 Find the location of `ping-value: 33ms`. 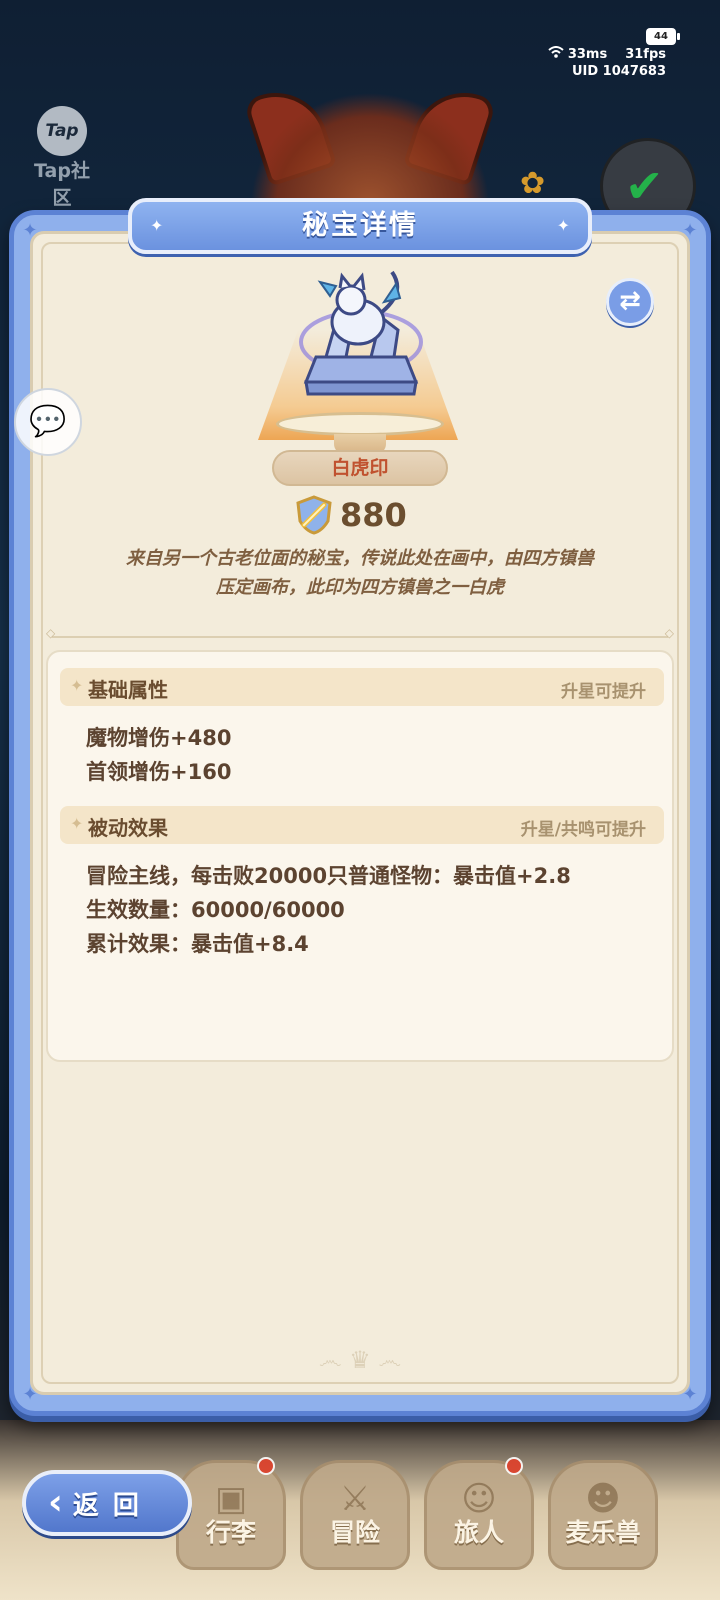

ping-value: 33ms is located at coordinates (587, 54).